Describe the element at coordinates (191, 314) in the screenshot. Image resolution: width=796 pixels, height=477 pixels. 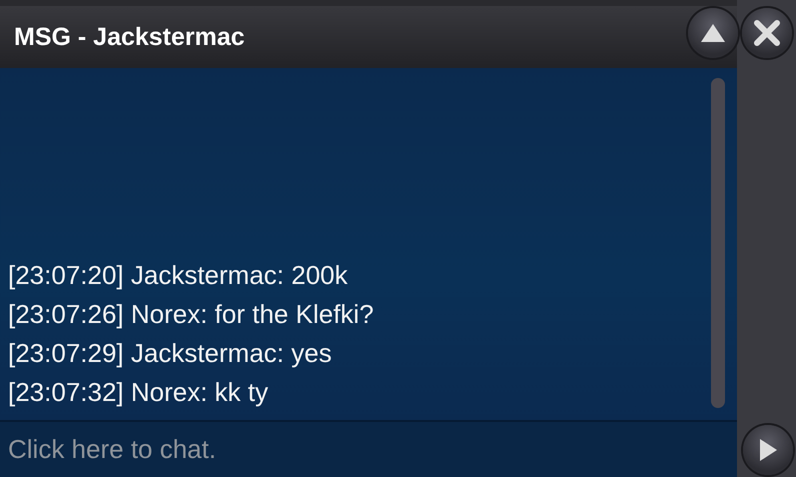
I see `chat-message: [23:07:26] Norex: for the Klefki?` at that location.